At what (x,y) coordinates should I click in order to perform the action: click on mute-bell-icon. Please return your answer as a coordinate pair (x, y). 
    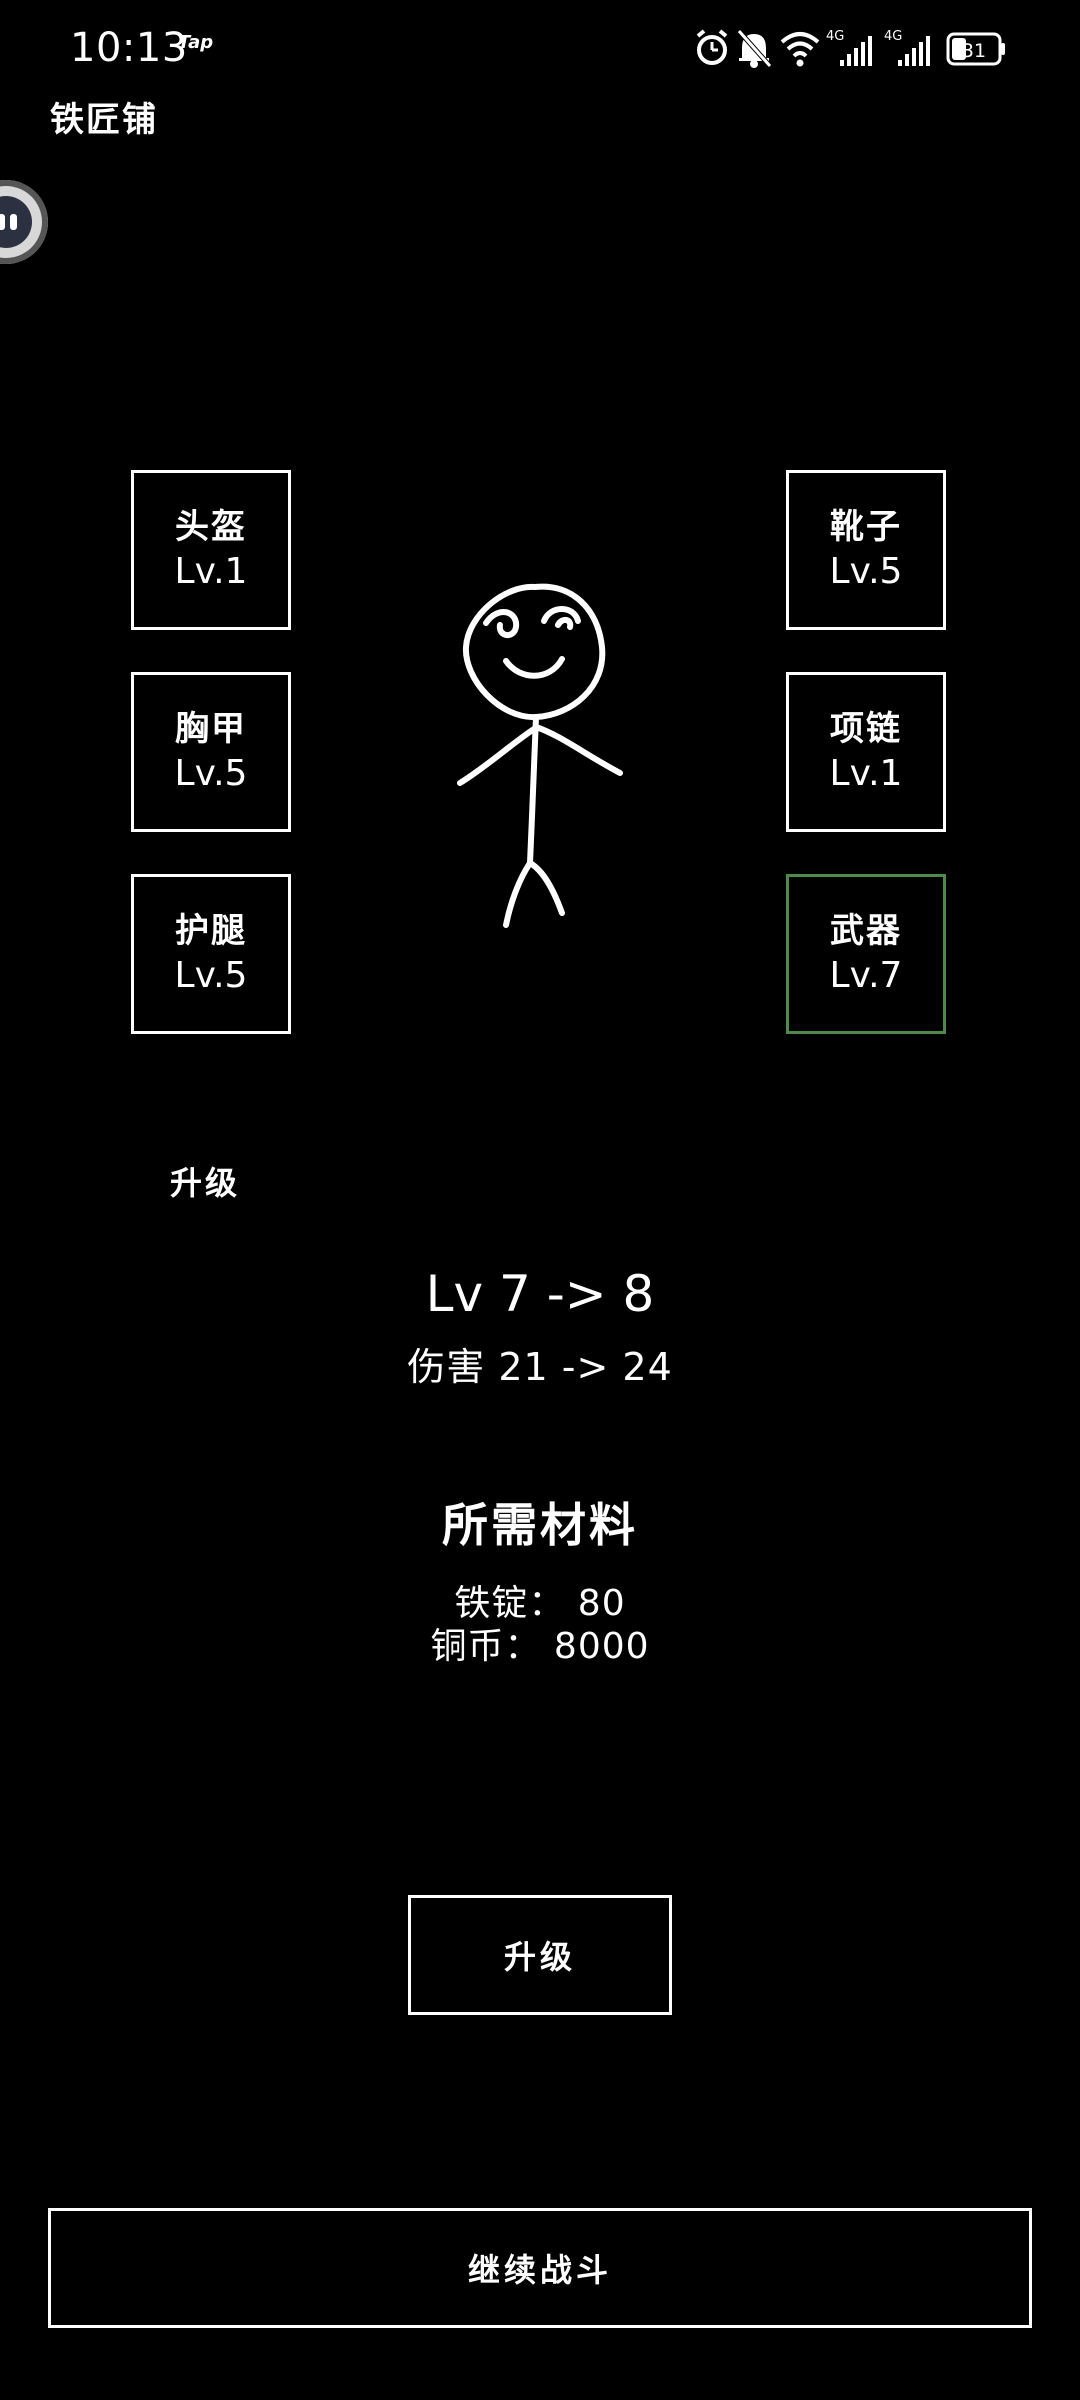
    Looking at the image, I should click on (754, 48).